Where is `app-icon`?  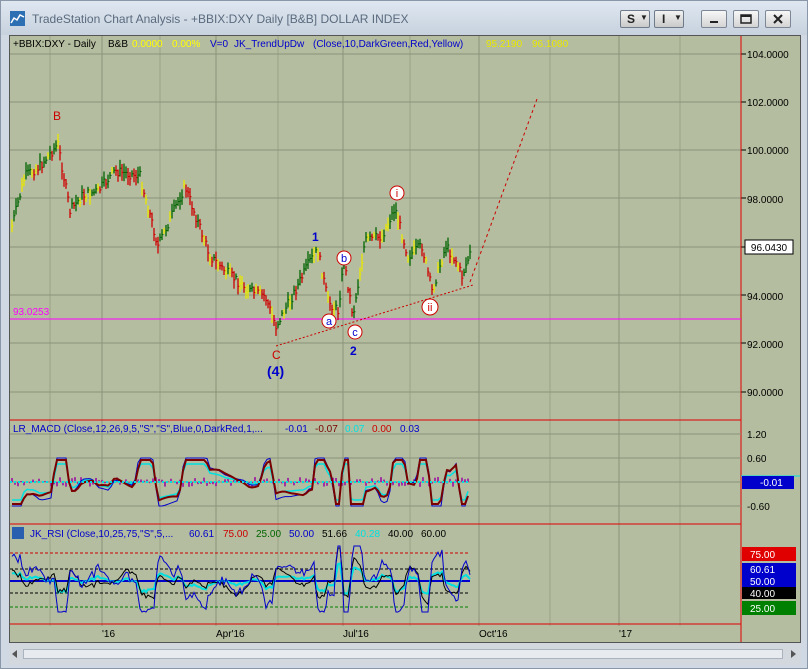
app-icon is located at coordinates (17, 18).